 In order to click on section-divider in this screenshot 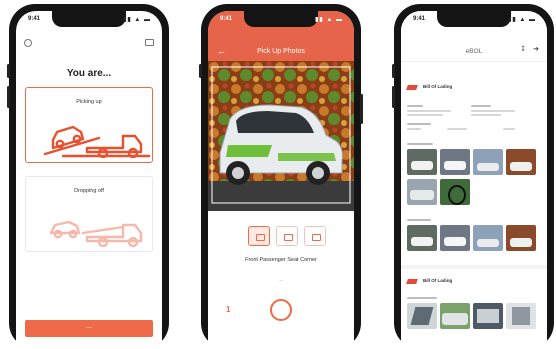, I will do `click(474, 267)`.